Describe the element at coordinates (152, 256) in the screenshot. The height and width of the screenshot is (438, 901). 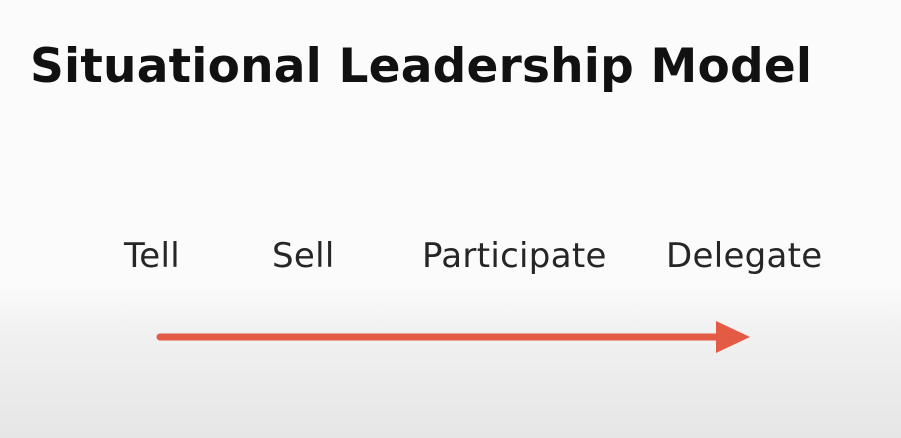
I see `stage-tell: Tell` at that location.